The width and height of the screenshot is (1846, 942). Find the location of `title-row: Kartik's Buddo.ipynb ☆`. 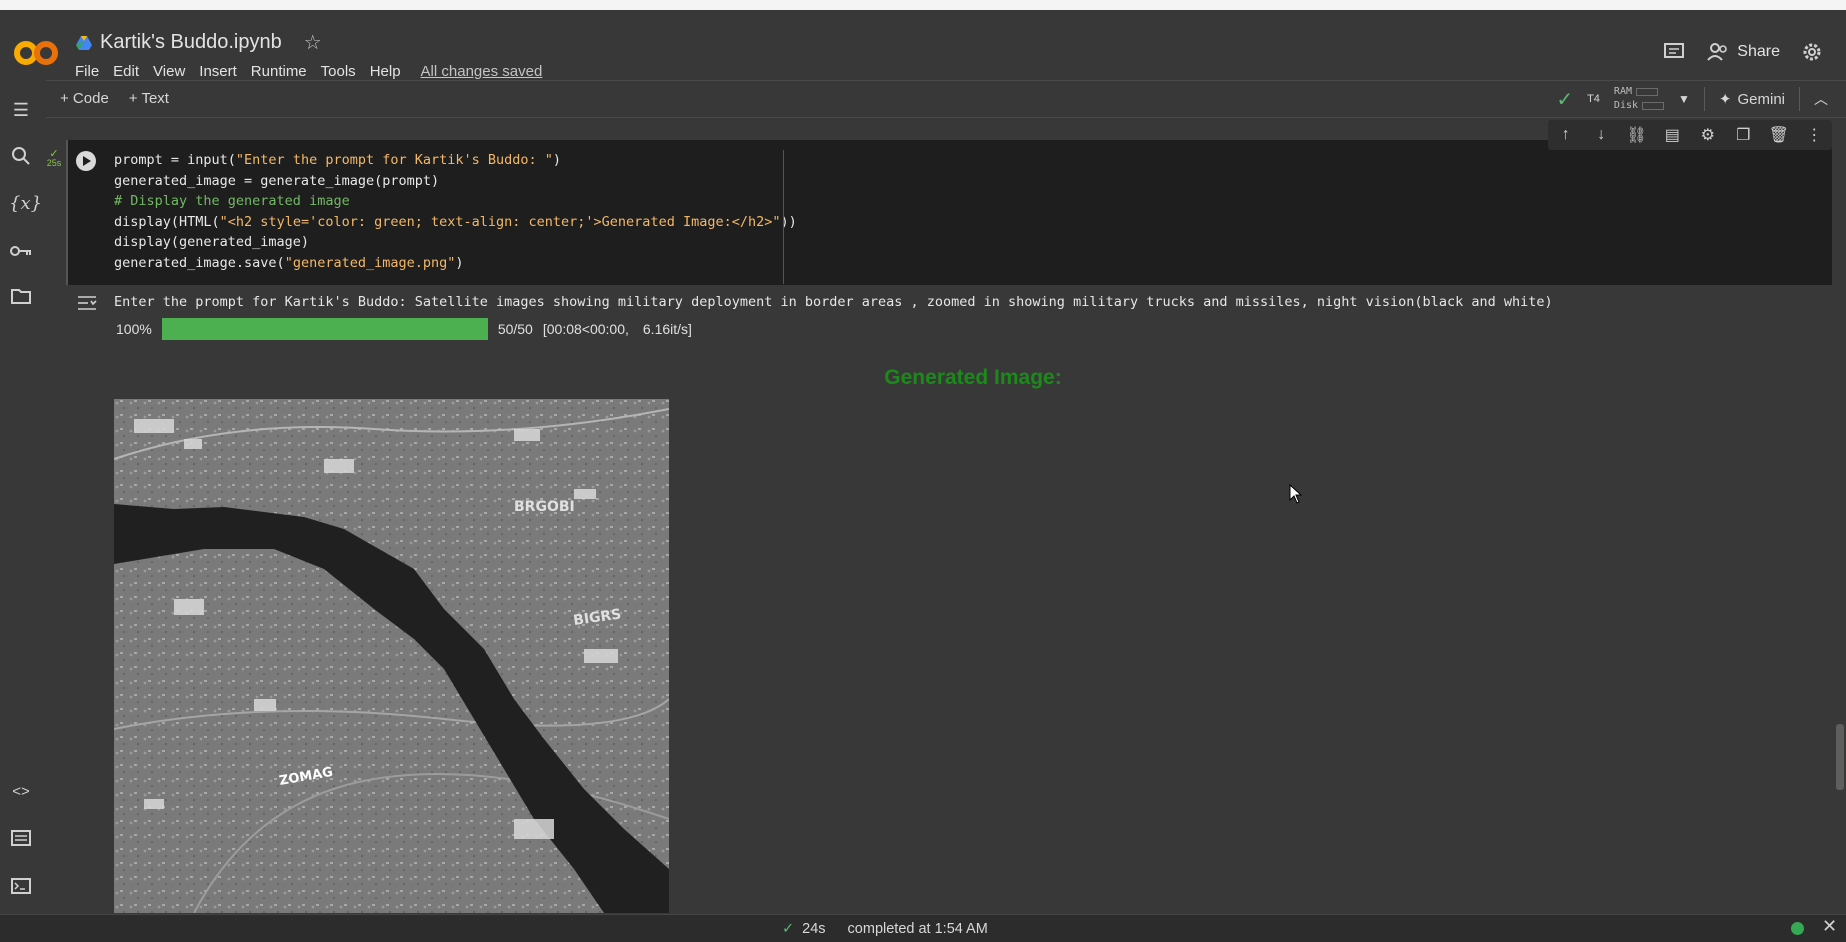

title-row: Kartik's Buddo.ipynb ☆ is located at coordinates (199, 42).